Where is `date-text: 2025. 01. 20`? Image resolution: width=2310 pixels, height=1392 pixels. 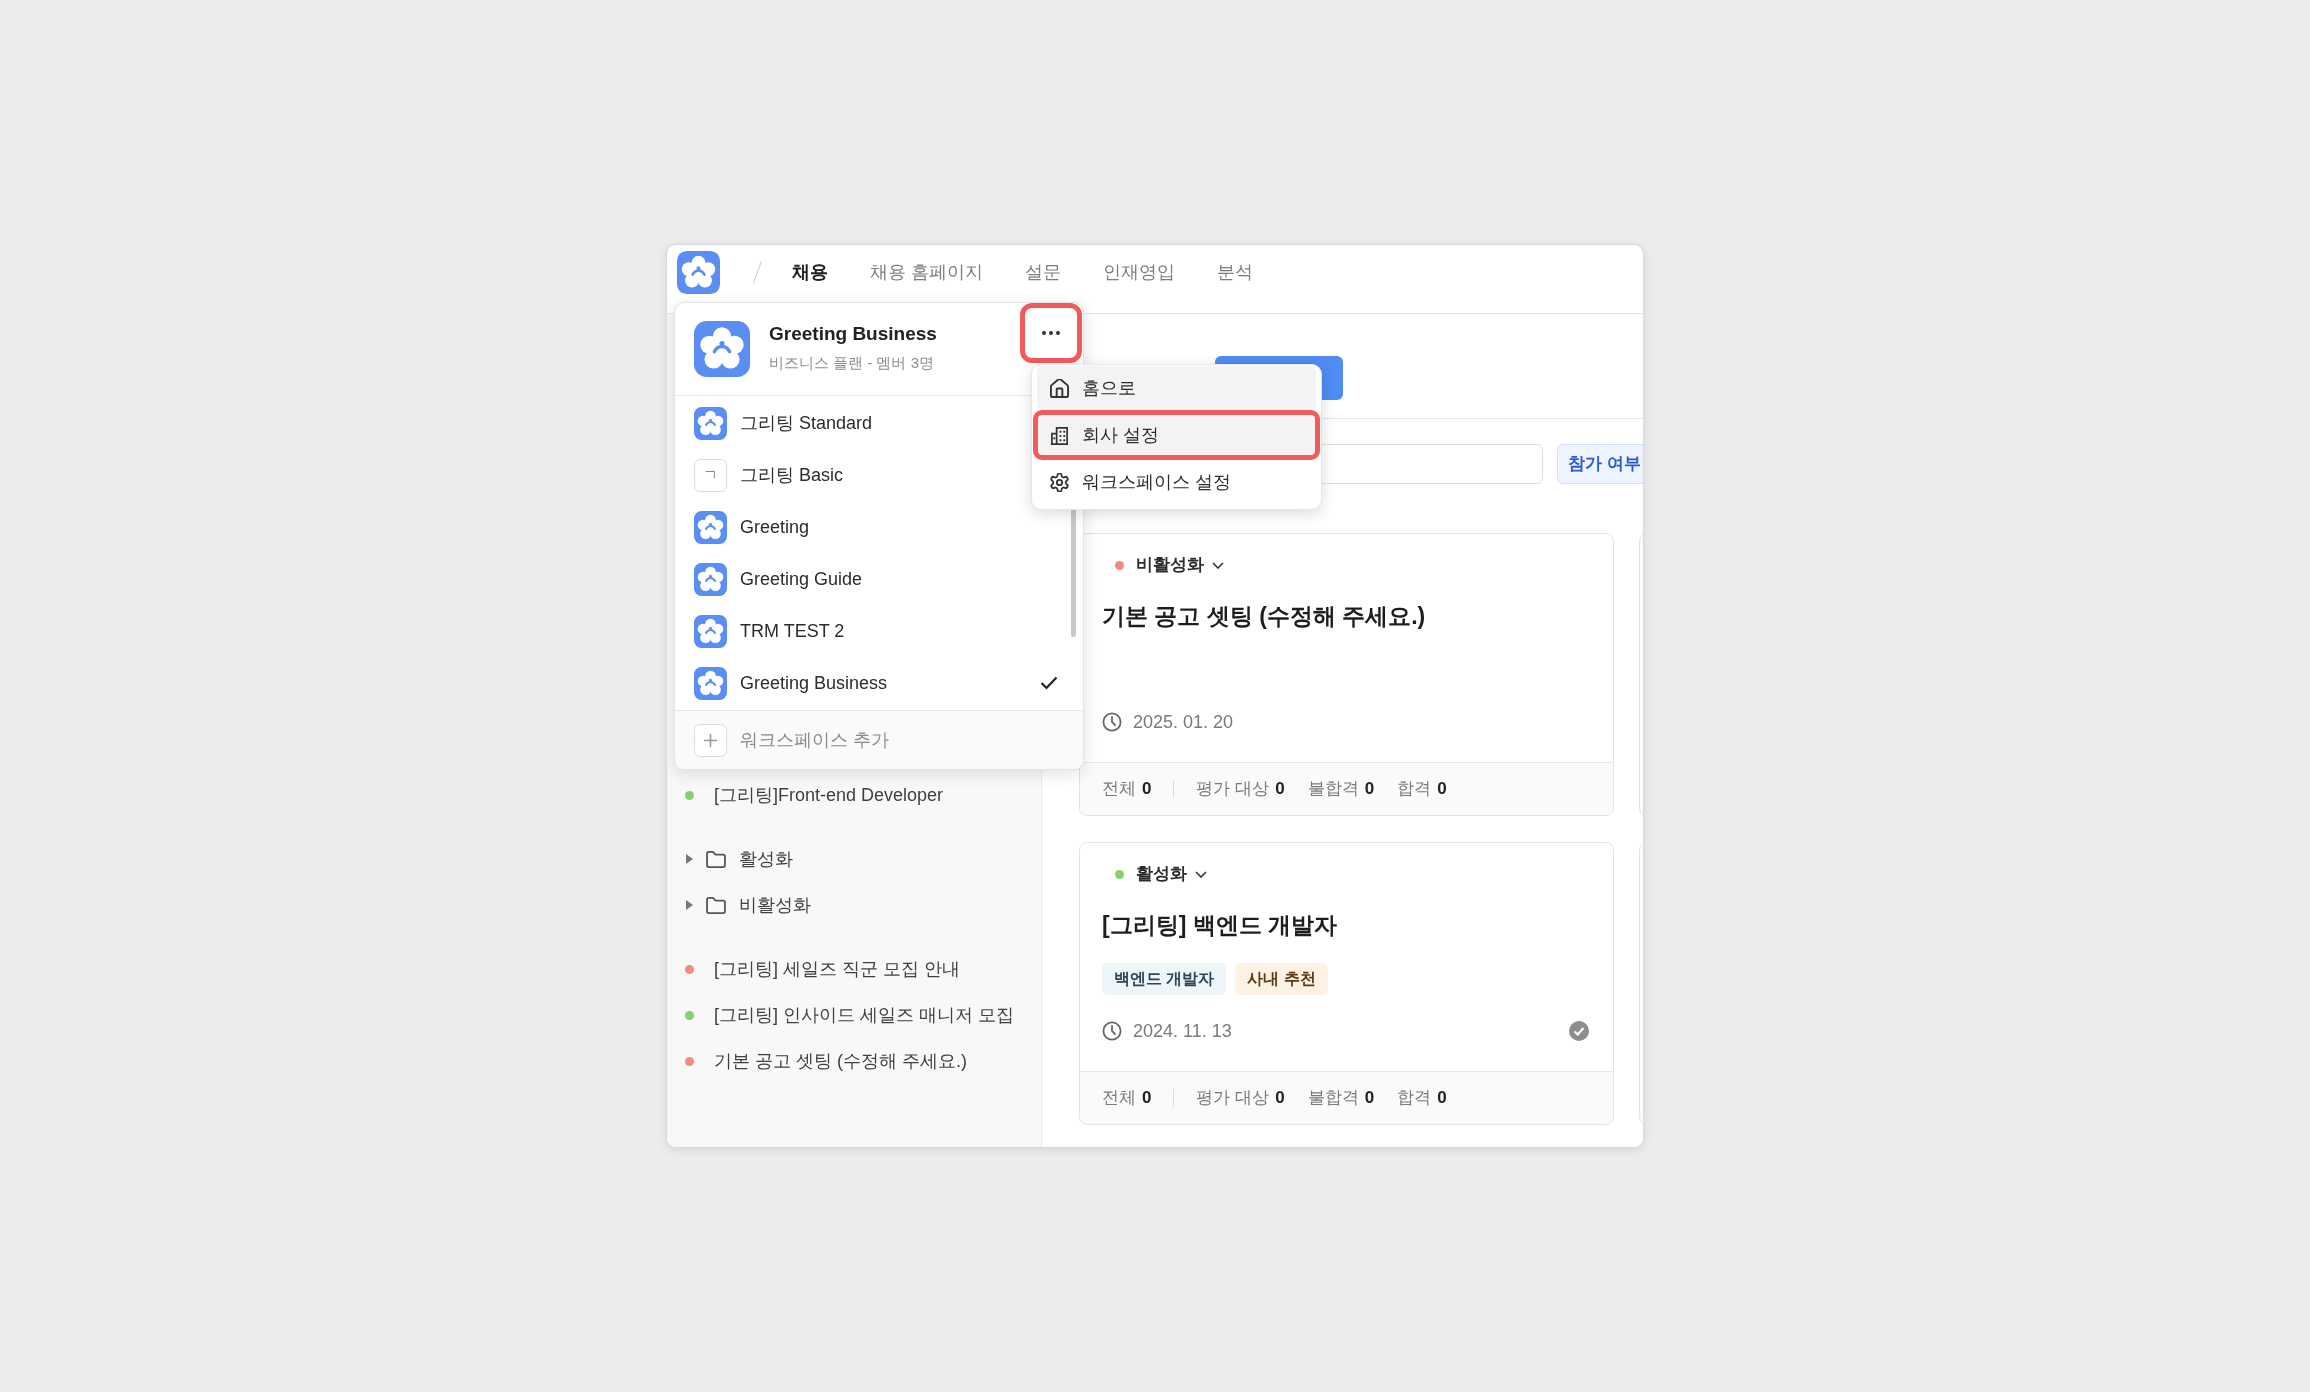
date-text: 2025. 01. 20 is located at coordinates (1183, 722).